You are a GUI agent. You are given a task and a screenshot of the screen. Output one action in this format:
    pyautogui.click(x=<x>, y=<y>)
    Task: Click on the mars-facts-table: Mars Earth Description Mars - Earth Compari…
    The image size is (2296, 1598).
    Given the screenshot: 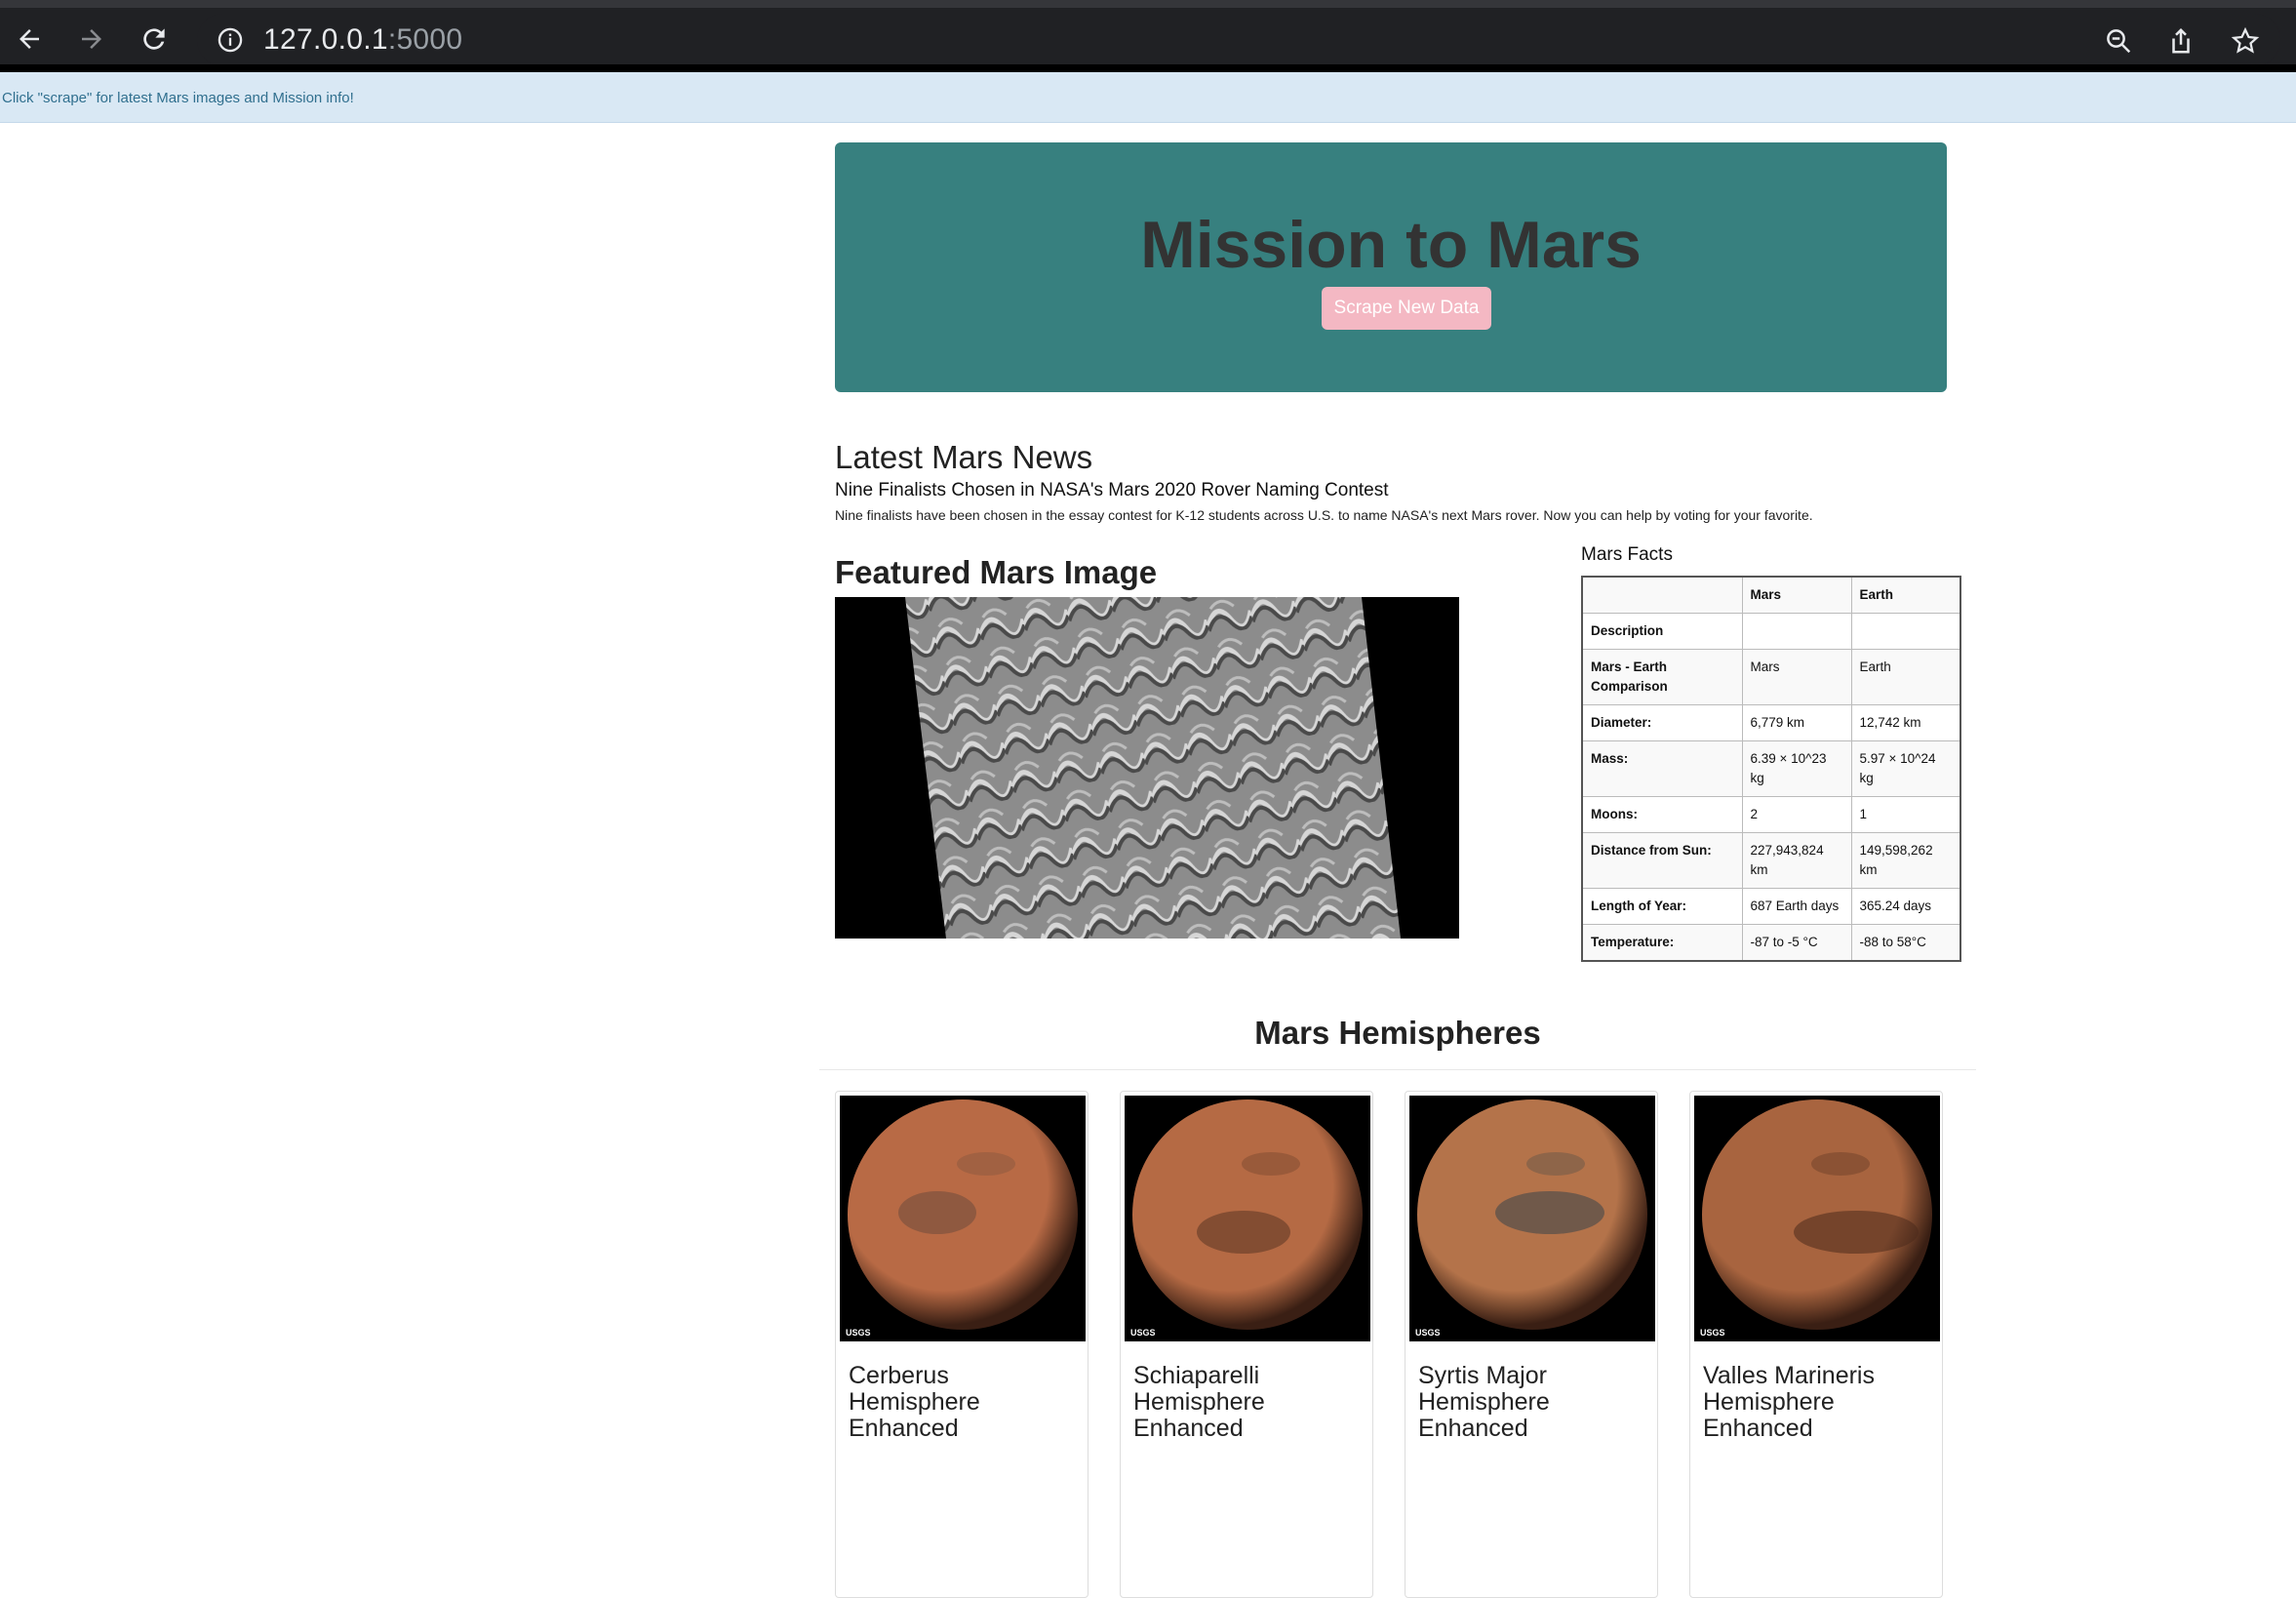 What is the action you would take?
    pyautogui.click(x=1771, y=769)
    